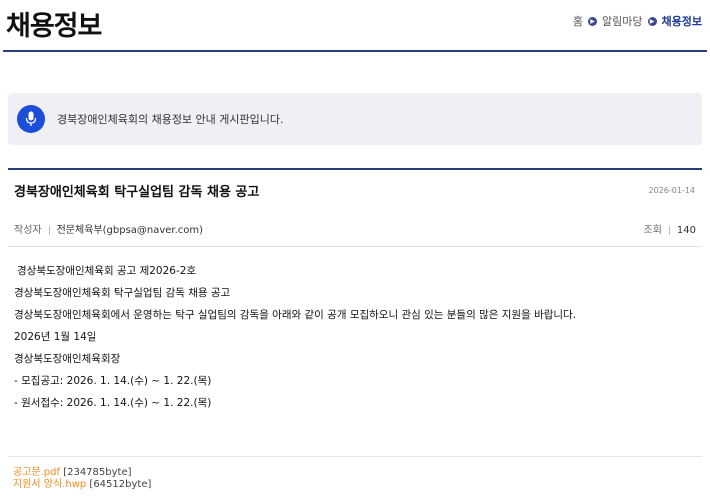 The width and height of the screenshot is (710, 497). Describe the element at coordinates (113, 403) in the screenshot. I see `body-line: - 원서접수: 2026. 1. 14.(수) ~ 1. 22.(목)` at that location.